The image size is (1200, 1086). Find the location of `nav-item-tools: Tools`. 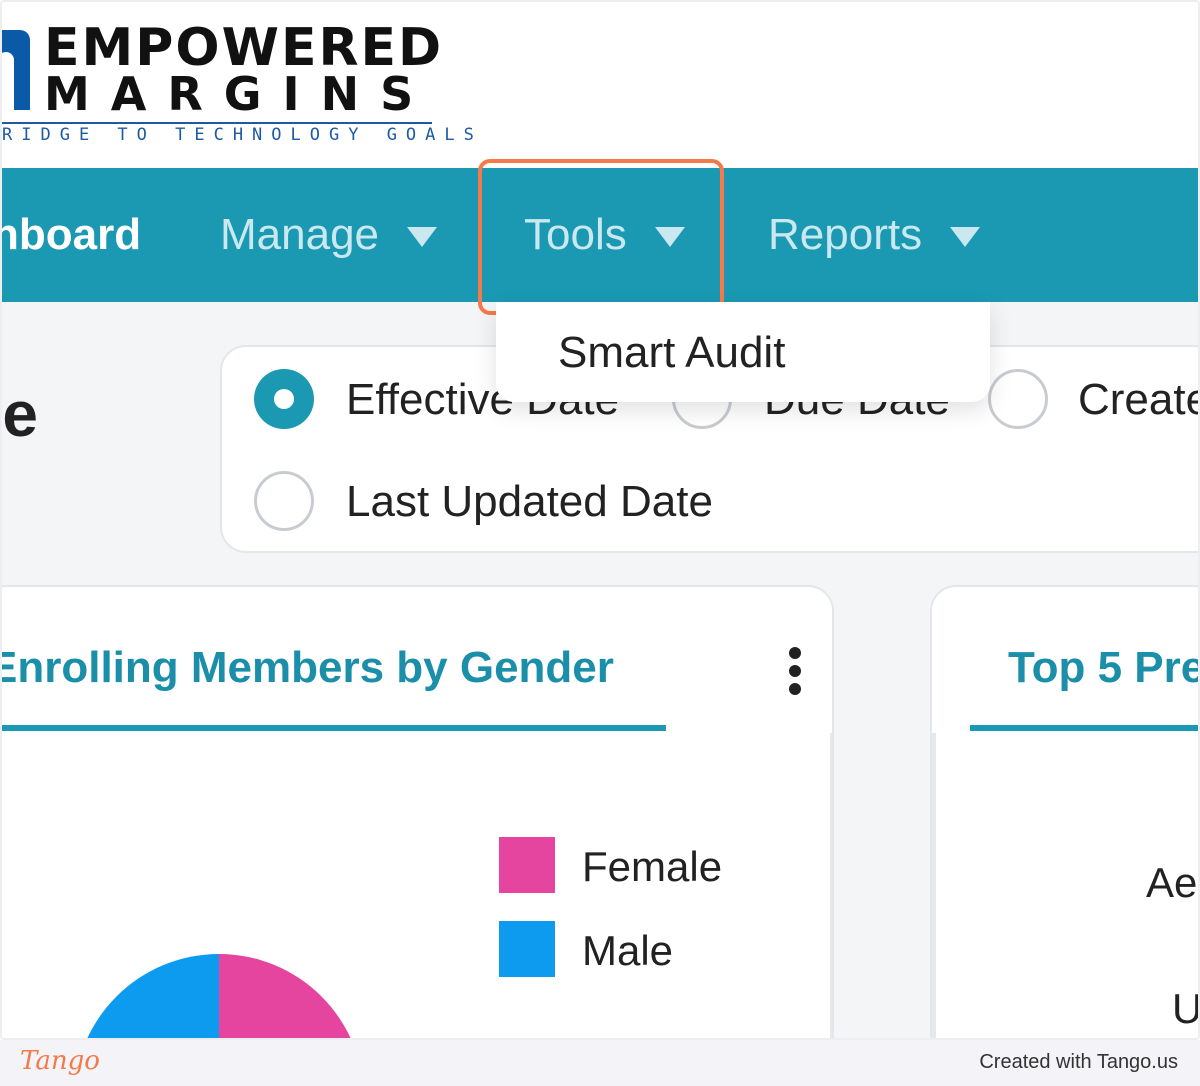

nav-item-tools: Tools is located at coordinates (604, 235).